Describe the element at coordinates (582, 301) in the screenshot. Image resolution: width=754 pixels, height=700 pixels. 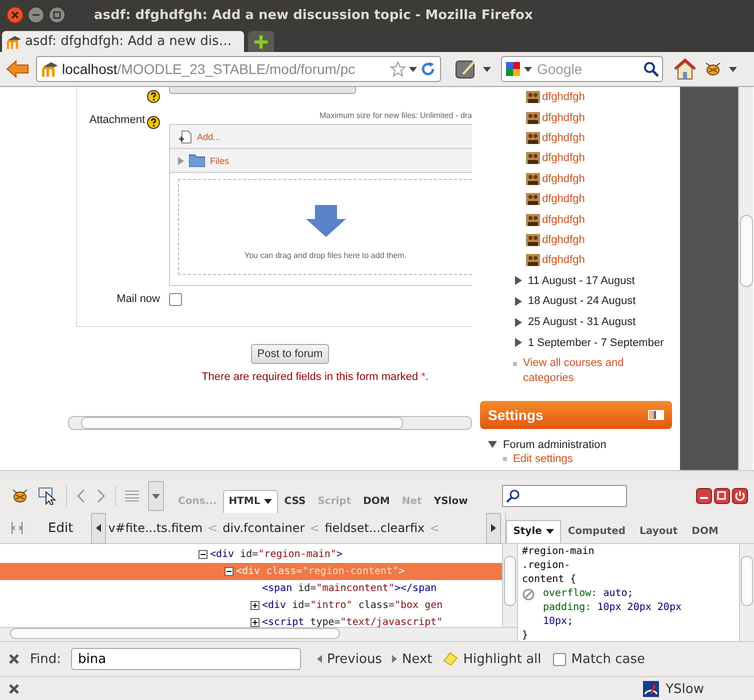
I see `week-item: 18 August - 24 August` at that location.